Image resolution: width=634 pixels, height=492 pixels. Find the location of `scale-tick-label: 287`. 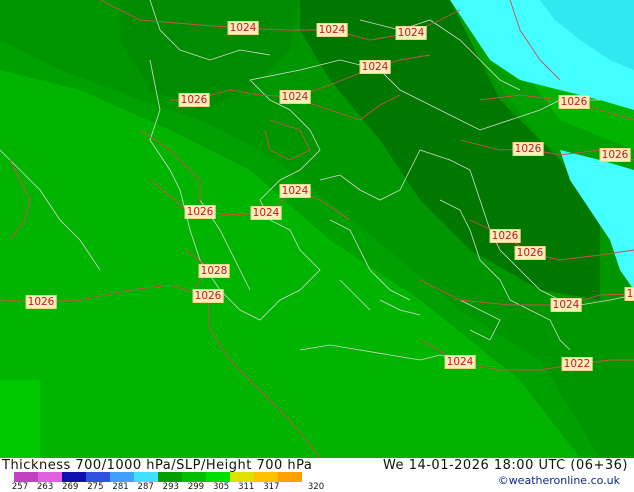

scale-tick-label: 287 is located at coordinates (145, 487).